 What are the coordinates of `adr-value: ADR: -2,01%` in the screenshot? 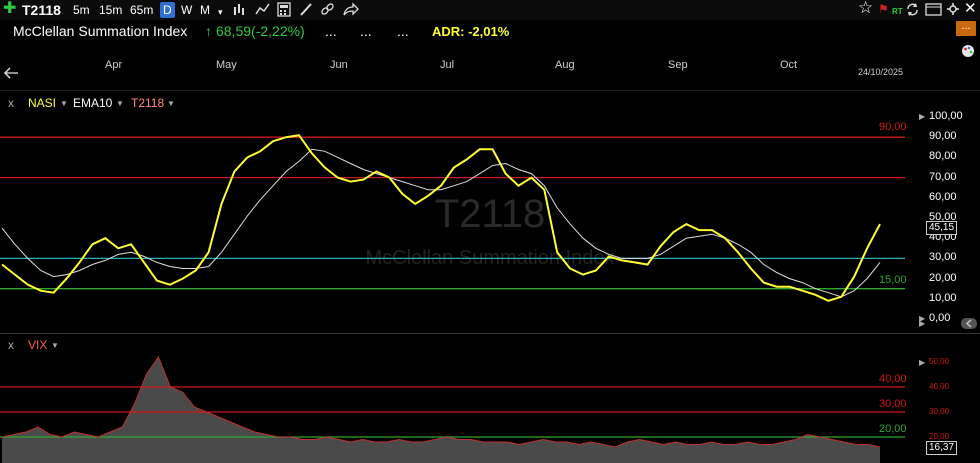 It's located at (471, 31).